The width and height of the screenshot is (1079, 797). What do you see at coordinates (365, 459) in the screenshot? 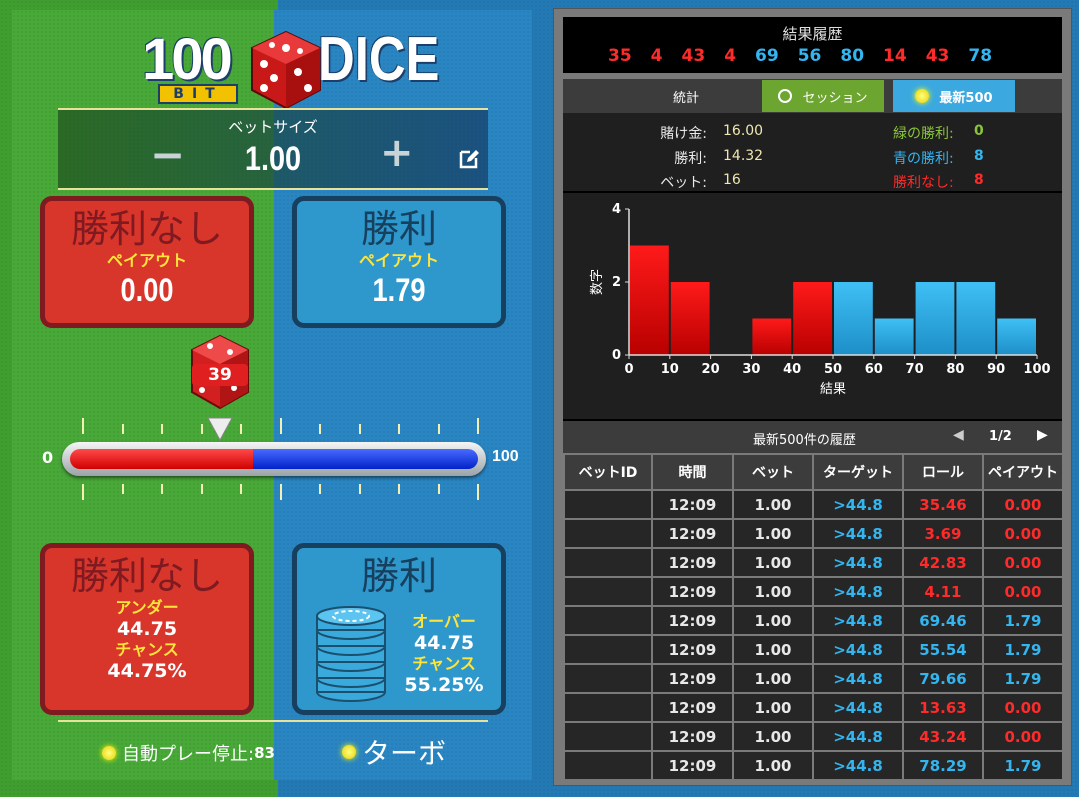
I see `slider-over-fill` at bounding box center [365, 459].